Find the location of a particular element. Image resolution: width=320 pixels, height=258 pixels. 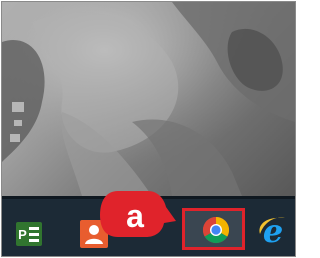

internet-explorer-icon: e is located at coordinates (273, 231).